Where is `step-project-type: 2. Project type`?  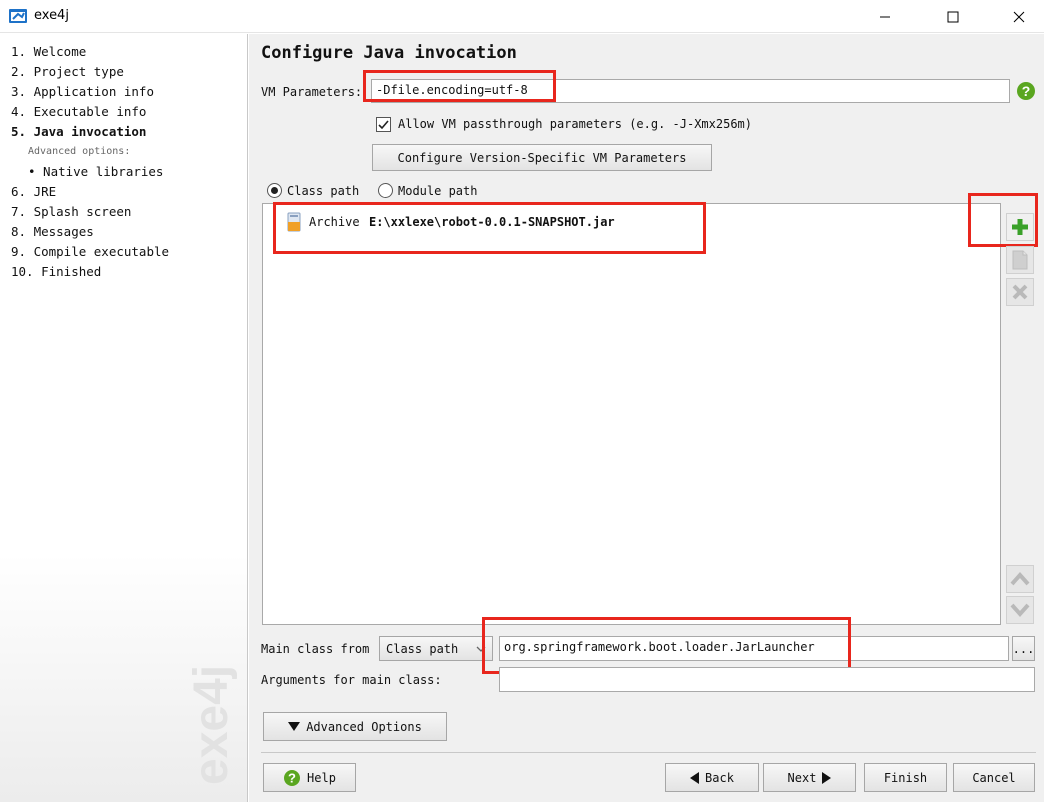
step-project-type: 2. Project type is located at coordinates (67, 71).